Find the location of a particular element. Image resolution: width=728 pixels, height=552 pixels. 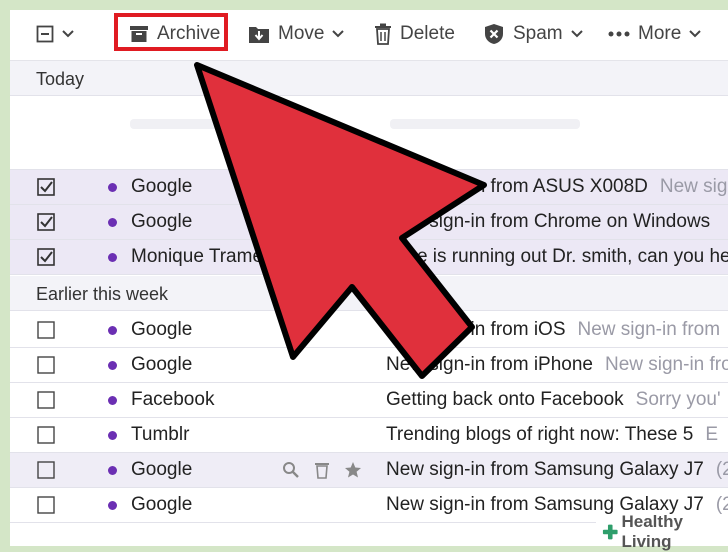

delete-label: Delete is located at coordinates (427, 34).